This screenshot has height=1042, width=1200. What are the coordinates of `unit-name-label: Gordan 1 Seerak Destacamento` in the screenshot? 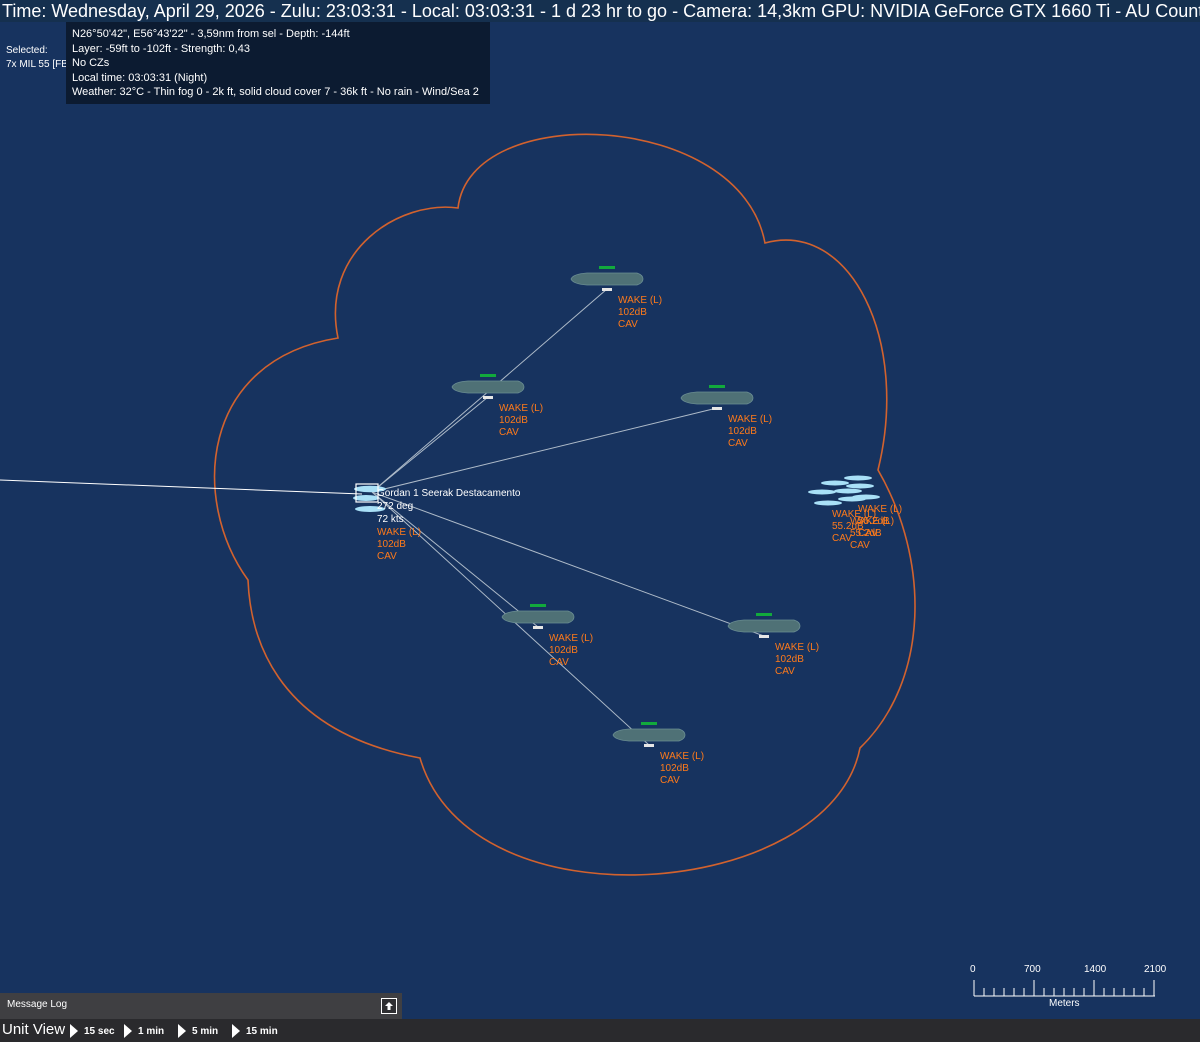 It's located at (449, 493).